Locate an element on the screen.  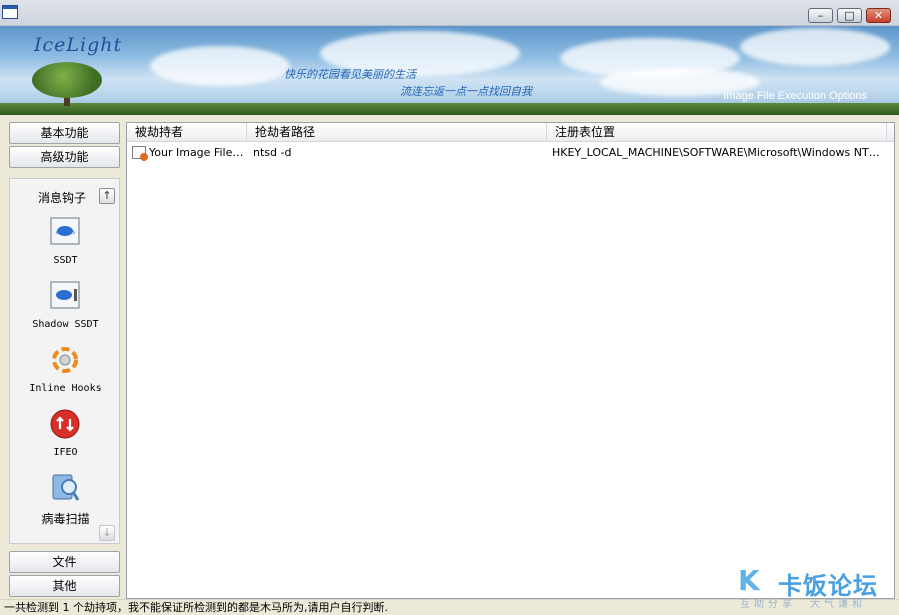
app-window-icon is located at coordinates (10, 12).